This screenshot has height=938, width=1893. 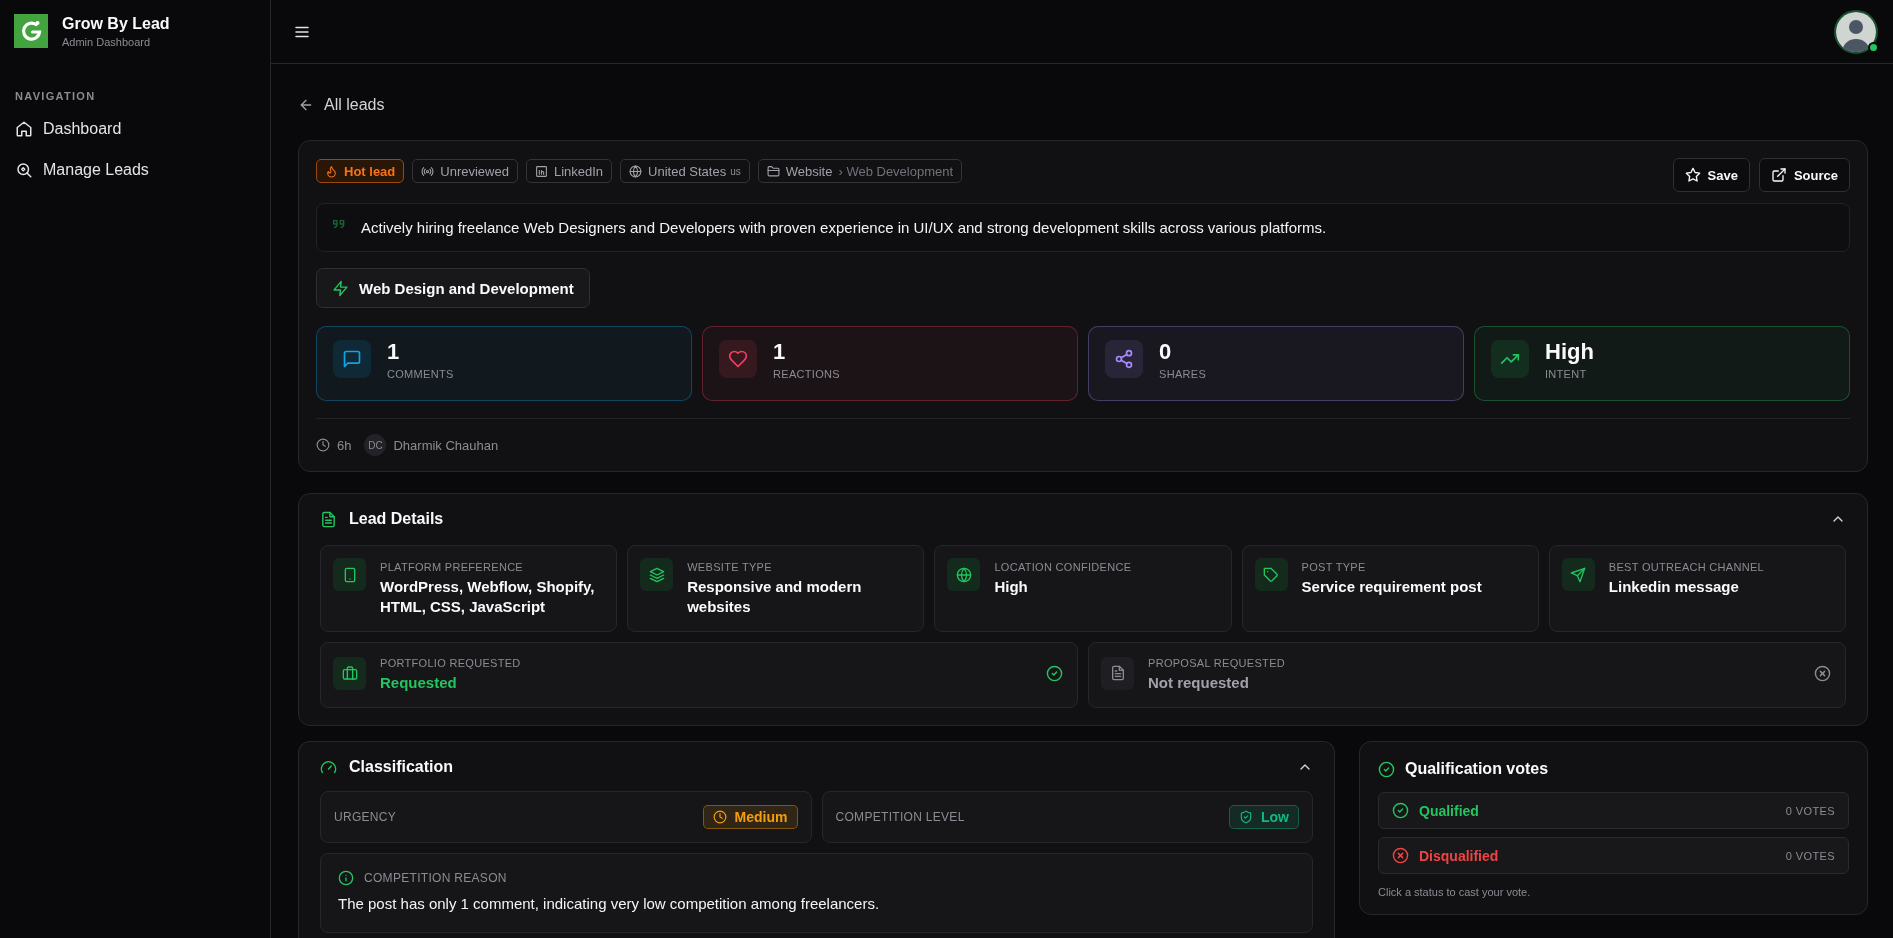 What do you see at coordinates (900, 817) in the screenshot?
I see `rating-label: COMPETITION LEVEL` at bounding box center [900, 817].